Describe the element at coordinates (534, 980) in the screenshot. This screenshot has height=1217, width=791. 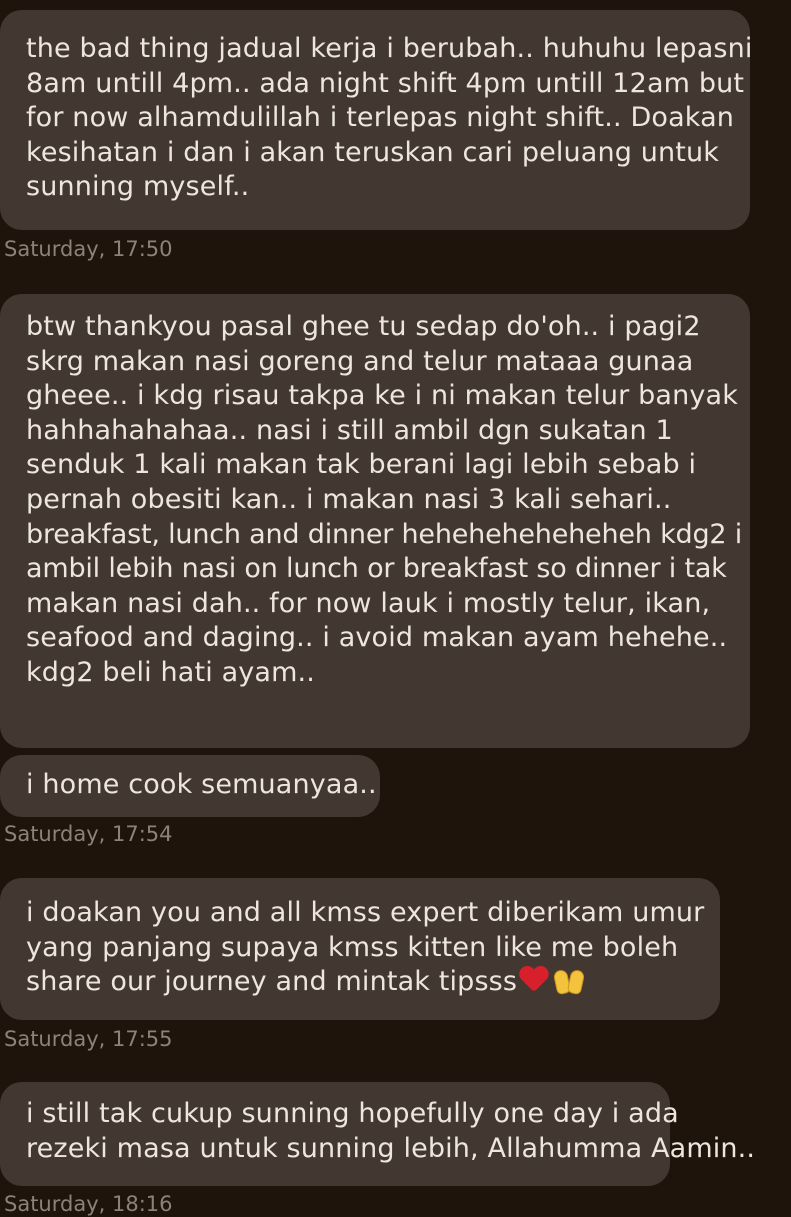
I see `red-heart-icon` at that location.